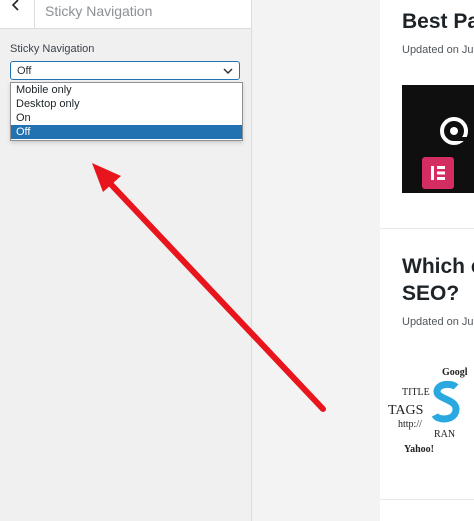 This screenshot has width=474, height=521. What do you see at coordinates (431, 410) in the screenshot?
I see `seo-word-cloud-image: Googl TITLE TAGS http:// RAN Yahoo!` at bounding box center [431, 410].